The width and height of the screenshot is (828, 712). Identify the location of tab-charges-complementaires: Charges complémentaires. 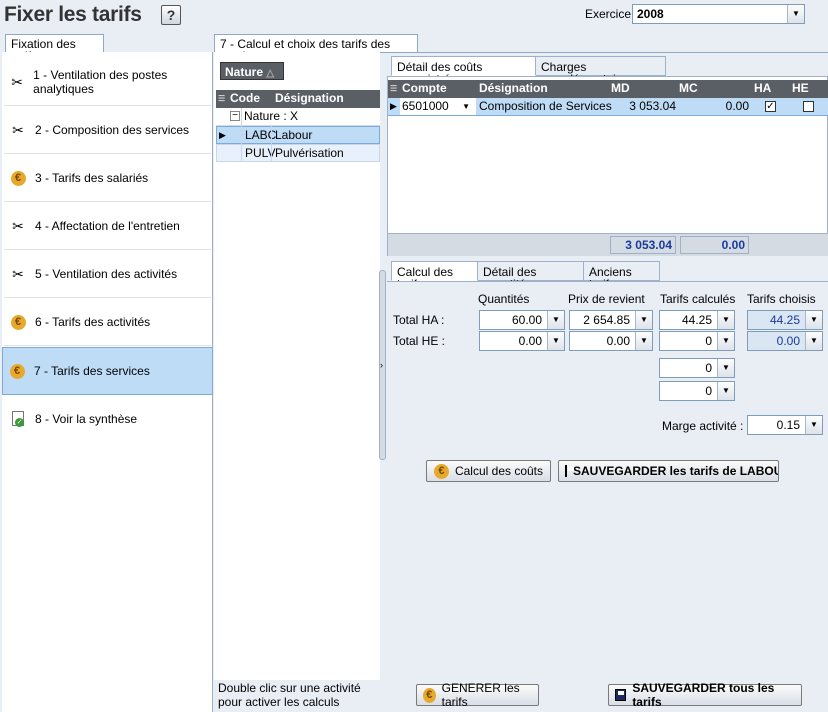
(601, 70).